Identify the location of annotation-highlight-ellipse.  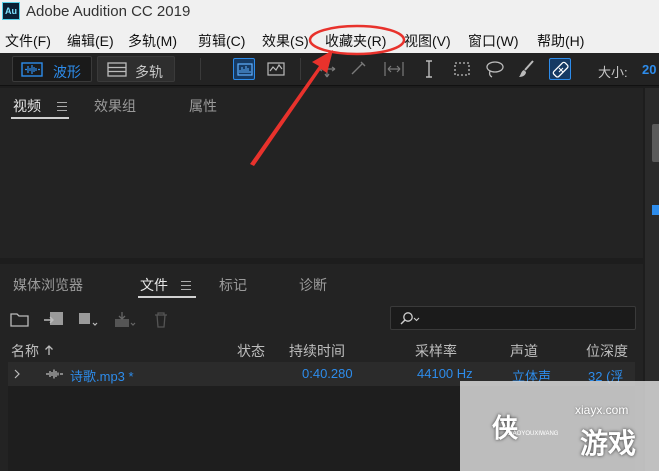
(357, 40).